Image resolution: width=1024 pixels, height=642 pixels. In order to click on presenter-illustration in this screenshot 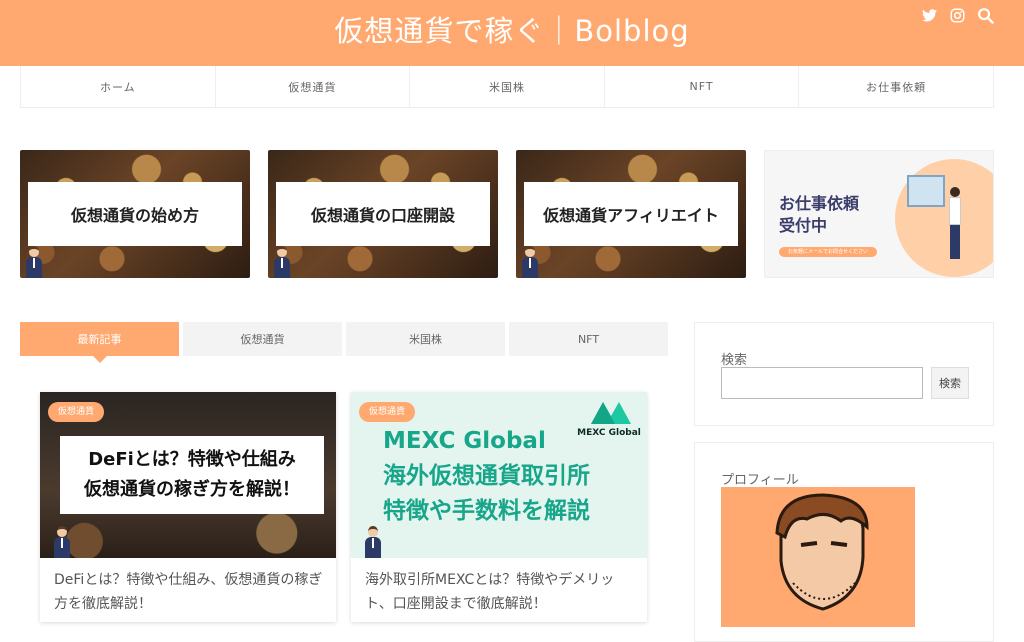, I will do `click(955, 227)`.